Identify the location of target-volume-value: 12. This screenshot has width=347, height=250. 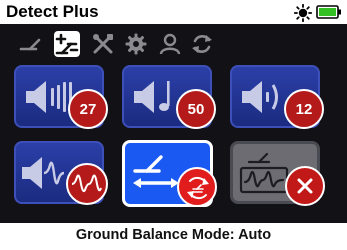
(304, 109).